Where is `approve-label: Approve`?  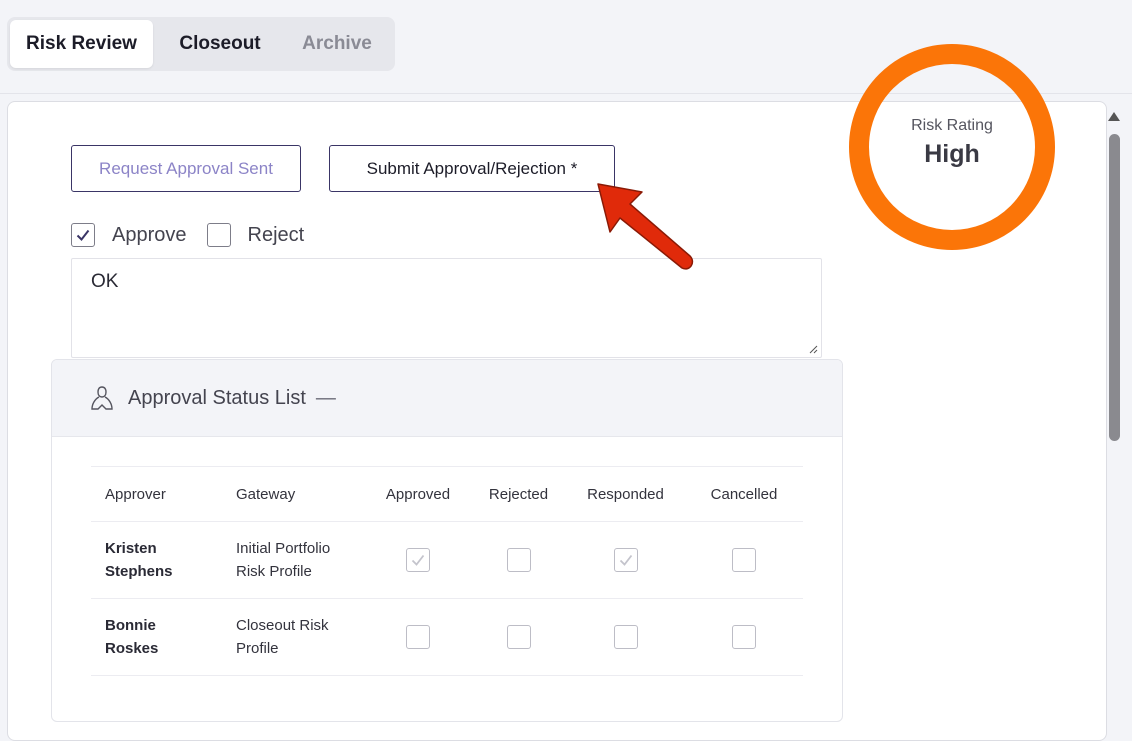
approve-label: Approve is located at coordinates (149, 234).